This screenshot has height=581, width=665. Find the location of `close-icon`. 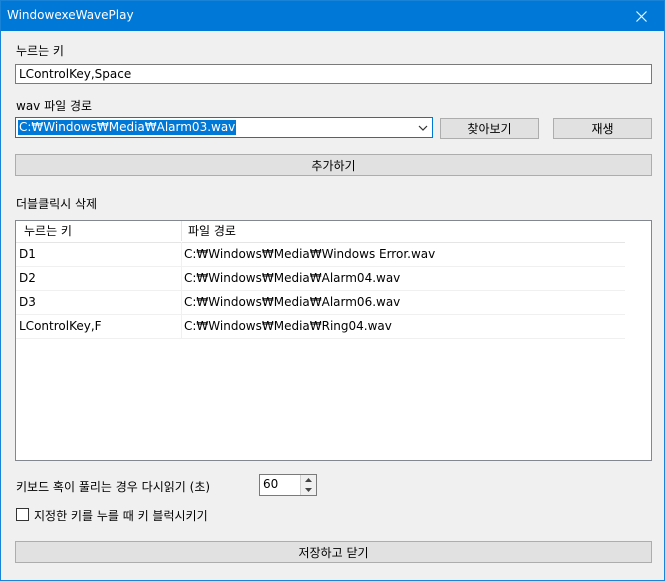

close-icon is located at coordinates (641, 16).